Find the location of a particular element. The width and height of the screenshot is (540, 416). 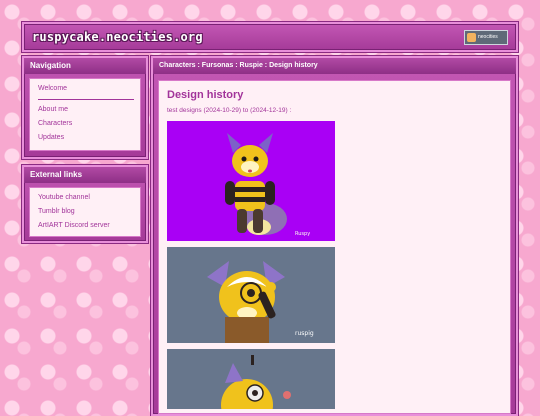

artwork-1-signature: Ruspy is located at coordinates (302, 234).